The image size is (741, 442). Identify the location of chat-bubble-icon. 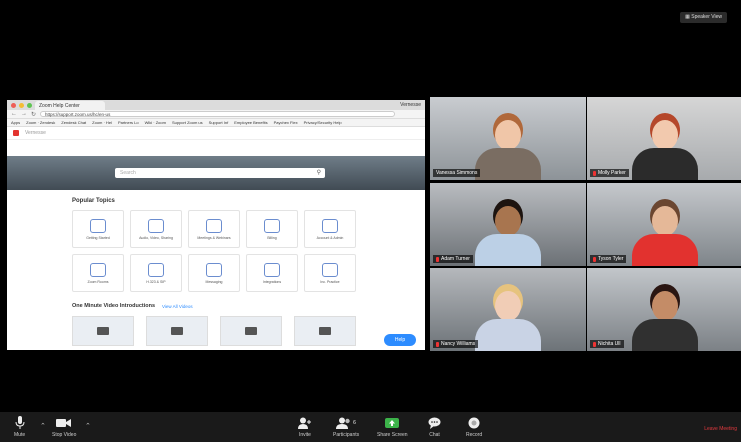
(434, 423).